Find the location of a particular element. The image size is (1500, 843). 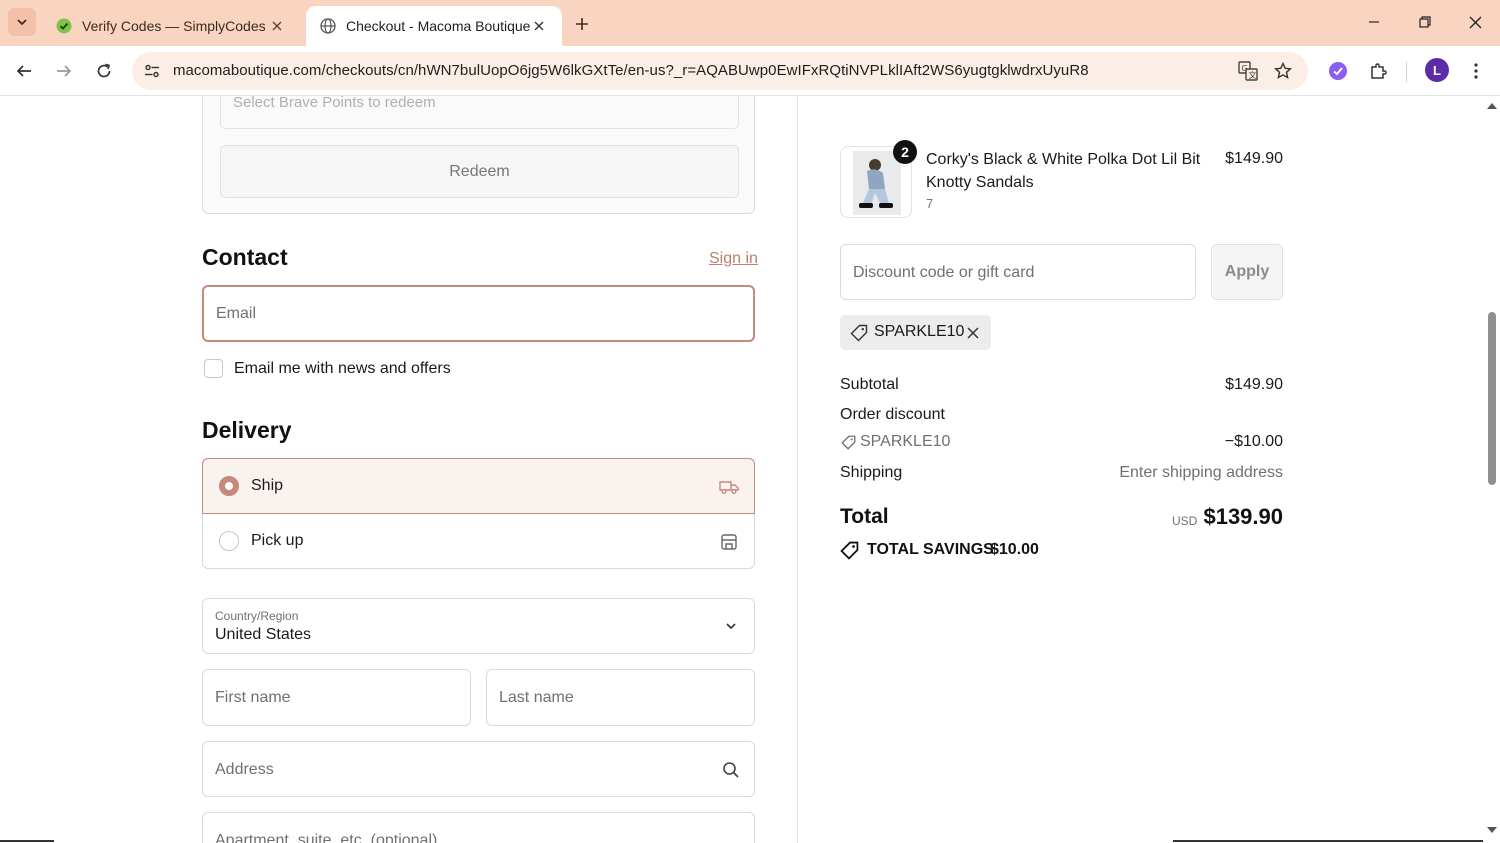

simplycodes-icon is located at coordinates (64, 26).